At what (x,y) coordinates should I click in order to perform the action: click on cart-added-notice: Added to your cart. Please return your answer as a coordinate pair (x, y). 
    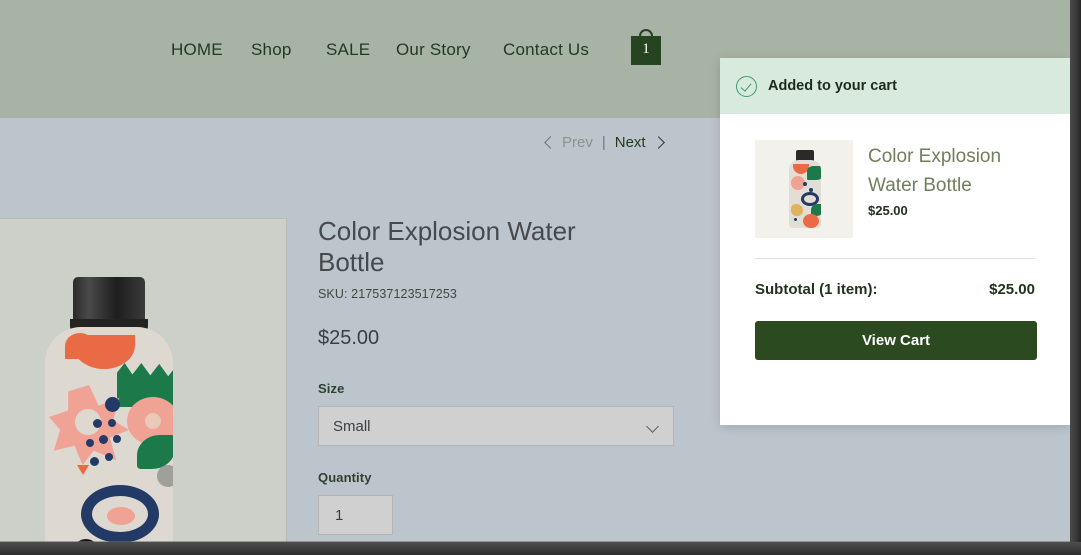
    Looking at the image, I should click on (895, 86).